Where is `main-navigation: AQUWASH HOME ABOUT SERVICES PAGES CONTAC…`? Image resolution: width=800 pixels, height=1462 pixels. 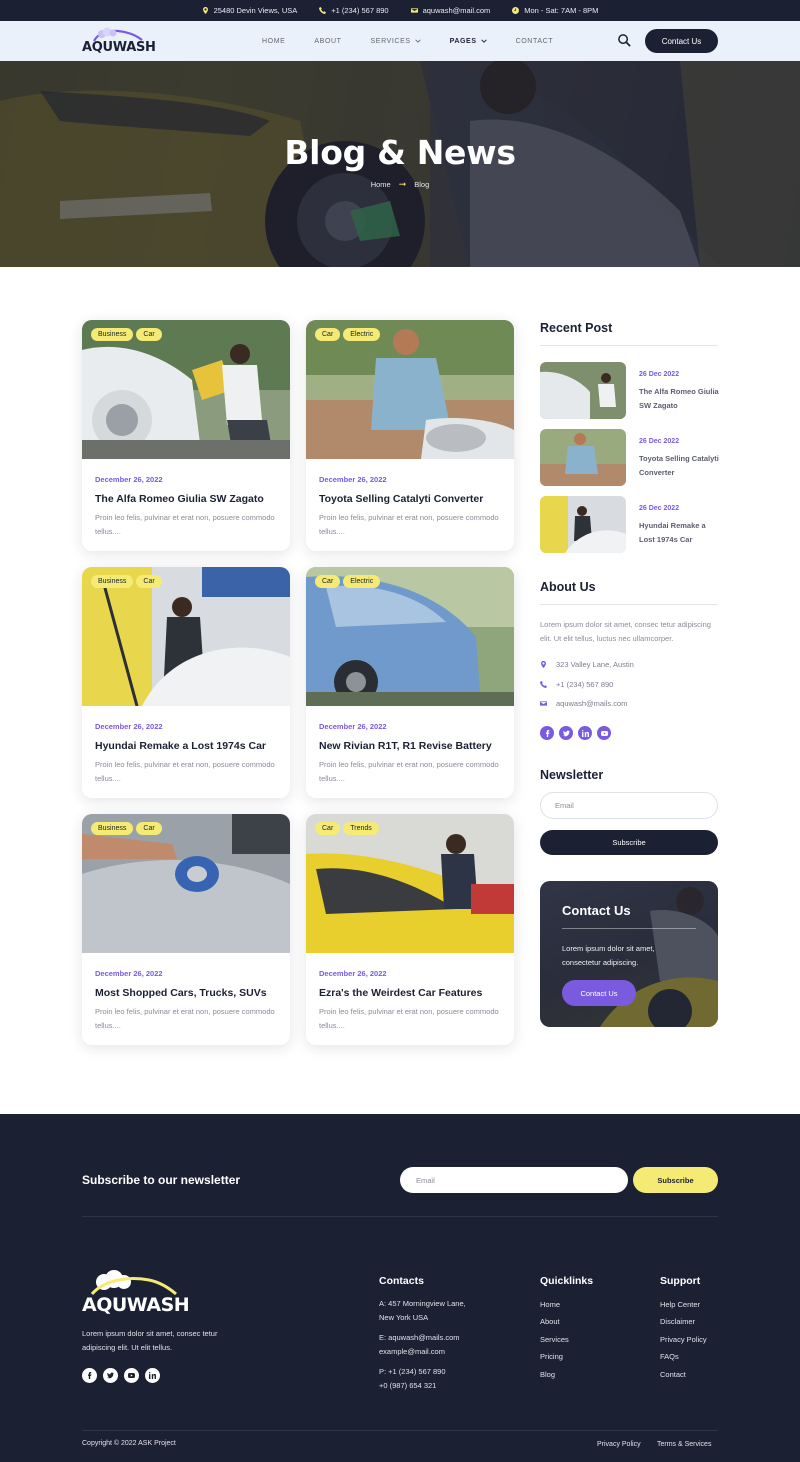 main-navigation: AQUWASH HOME ABOUT SERVICES PAGES CONTAC… is located at coordinates (400, 41).